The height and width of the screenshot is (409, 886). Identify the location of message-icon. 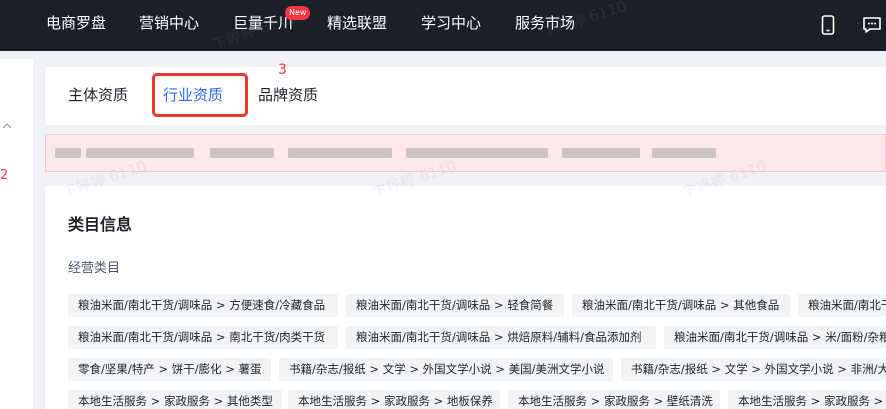
(872, 25).